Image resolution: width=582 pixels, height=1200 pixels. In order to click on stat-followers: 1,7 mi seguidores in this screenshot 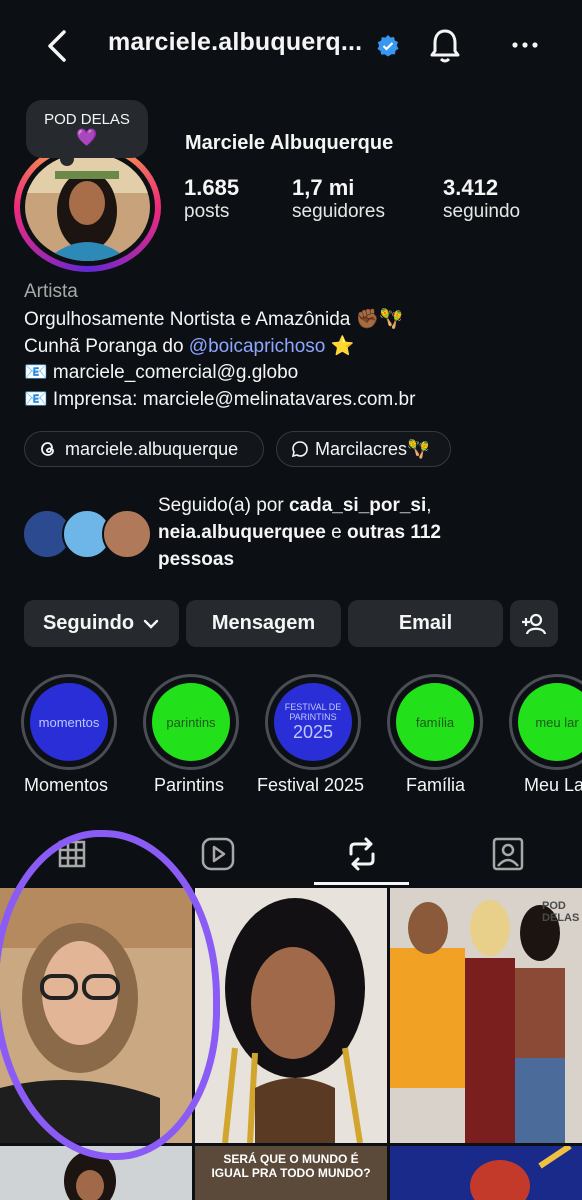, I will do `click(338, 199)`.